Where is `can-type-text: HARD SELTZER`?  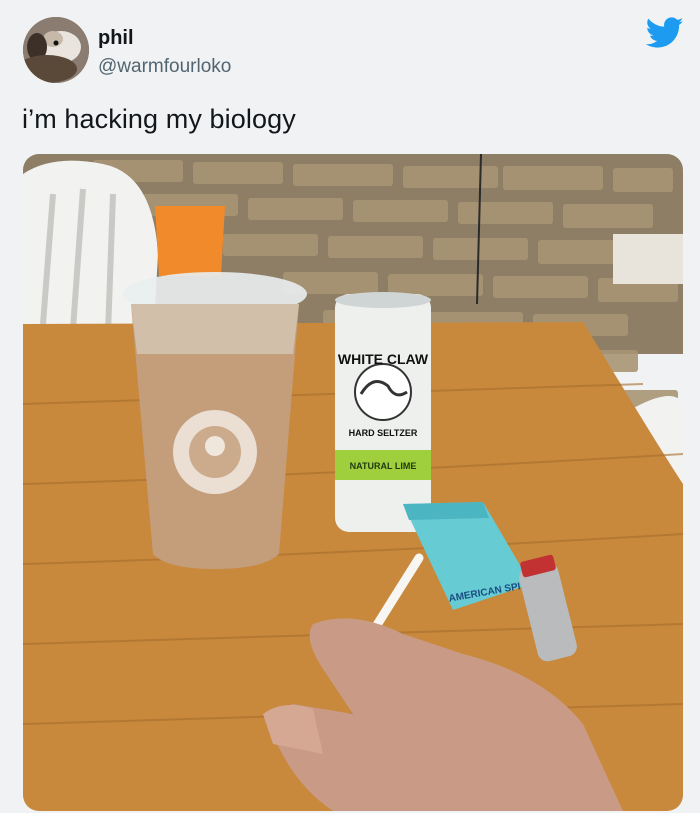
can-type-text: HARD SELTZER is located at coordinates (383, 433).